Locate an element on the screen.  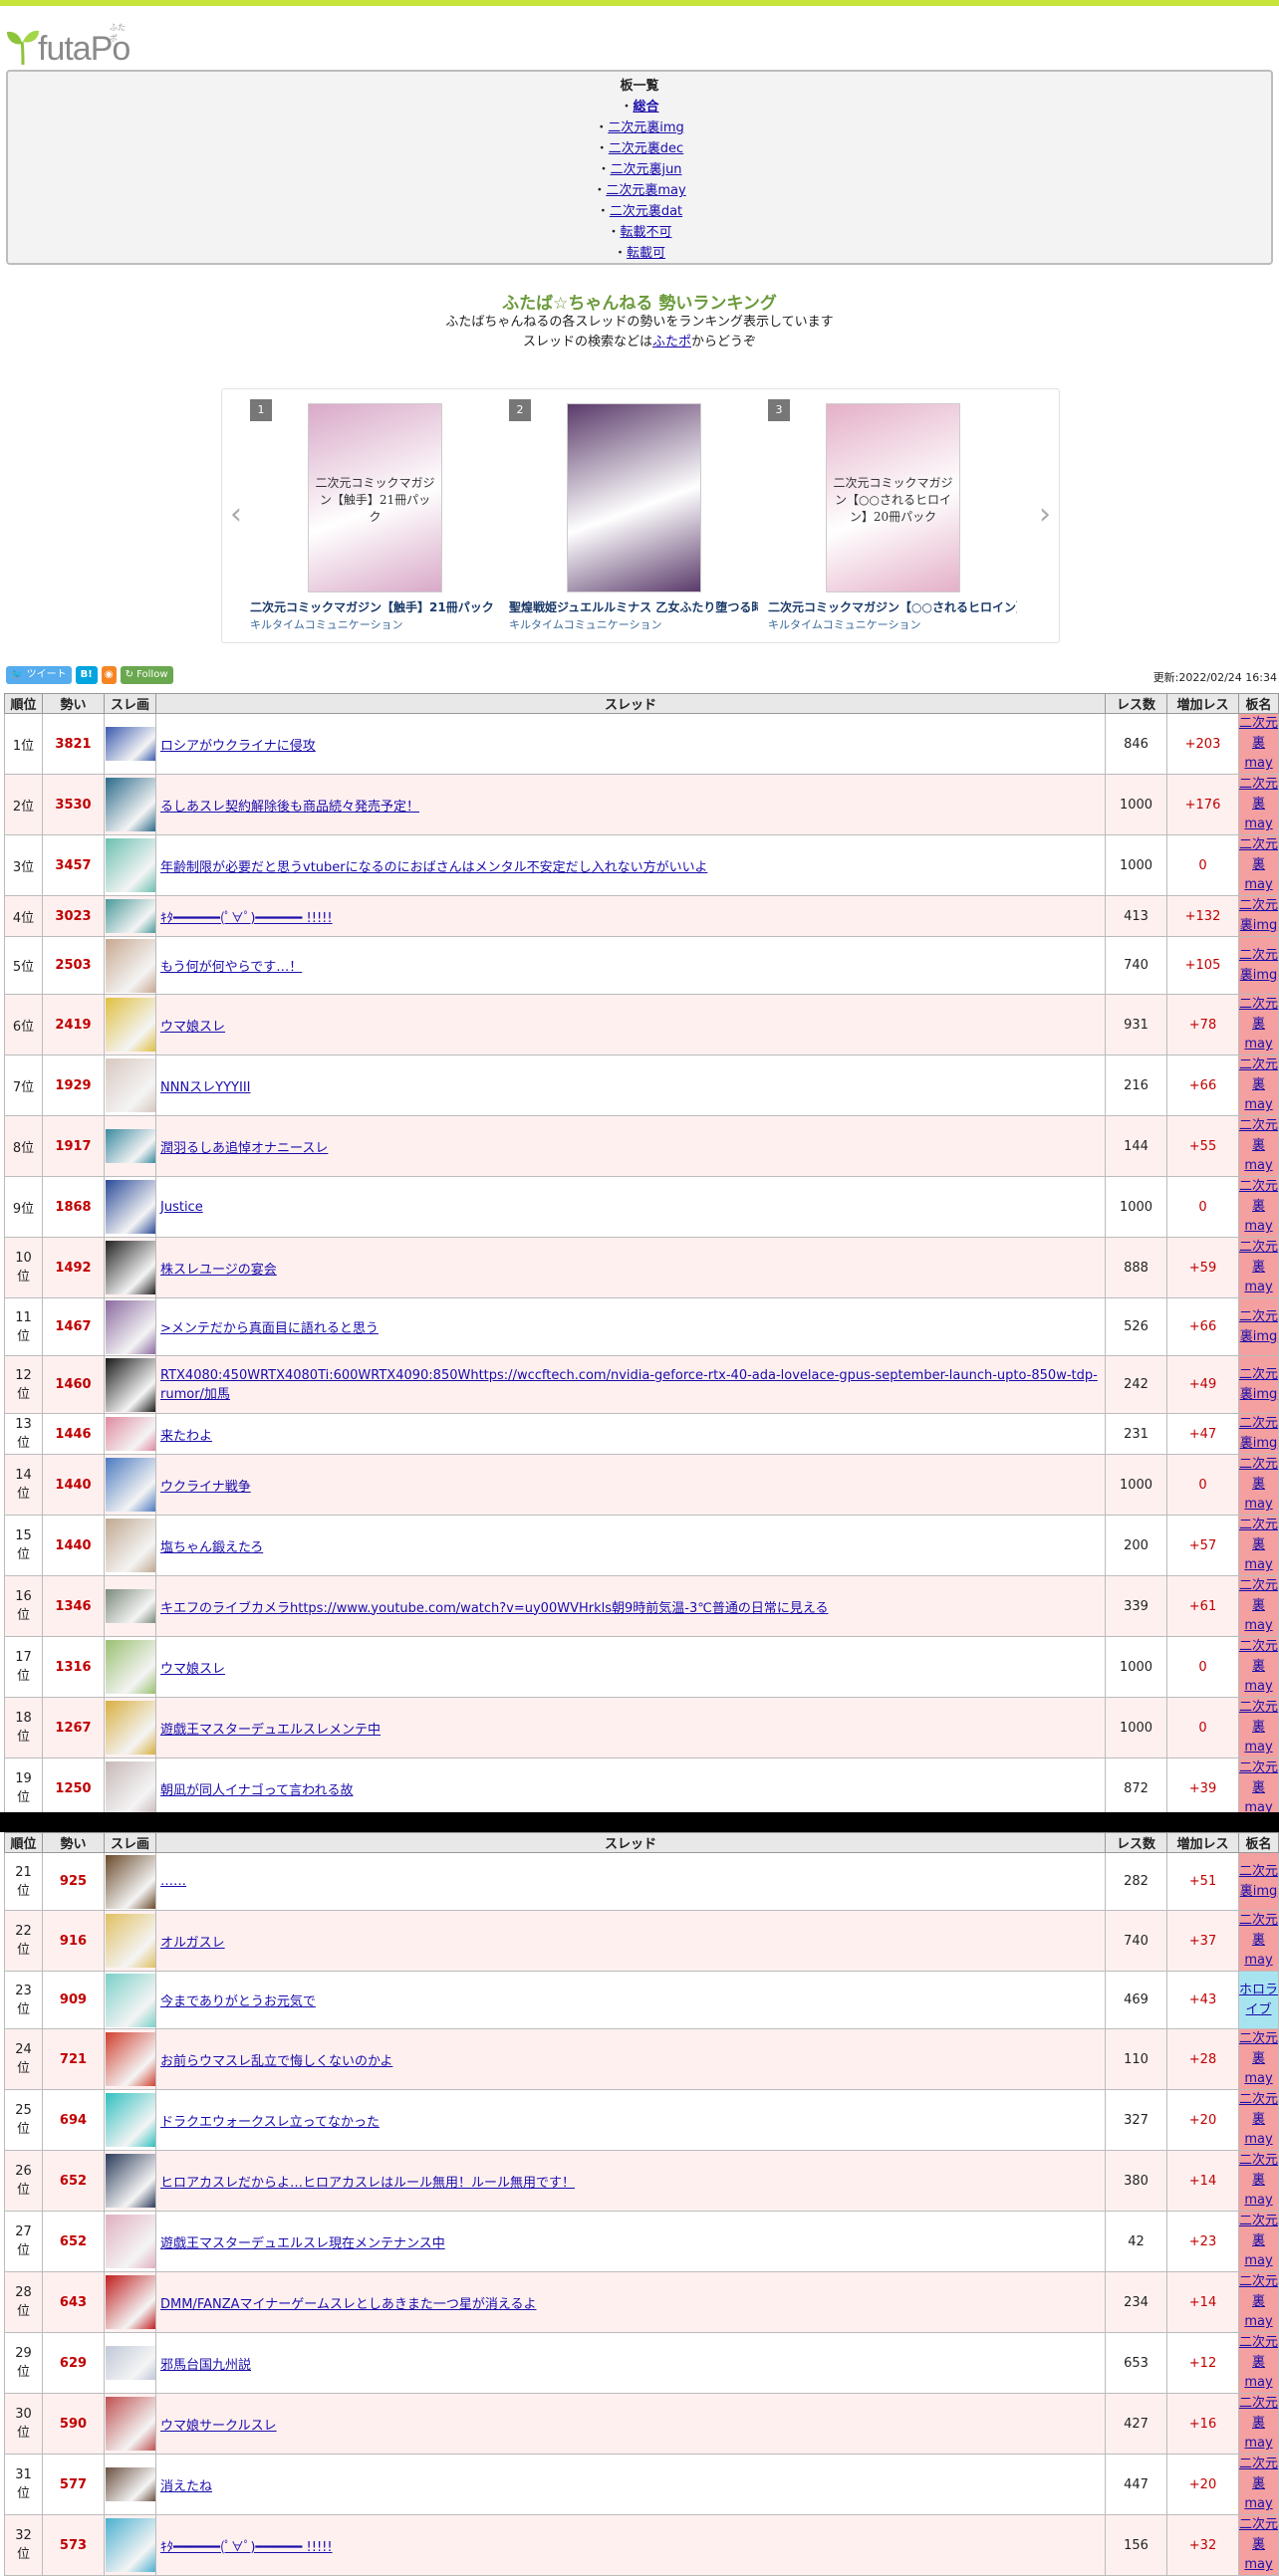
board-link: 転載可 is located at coordinates (646, 253).